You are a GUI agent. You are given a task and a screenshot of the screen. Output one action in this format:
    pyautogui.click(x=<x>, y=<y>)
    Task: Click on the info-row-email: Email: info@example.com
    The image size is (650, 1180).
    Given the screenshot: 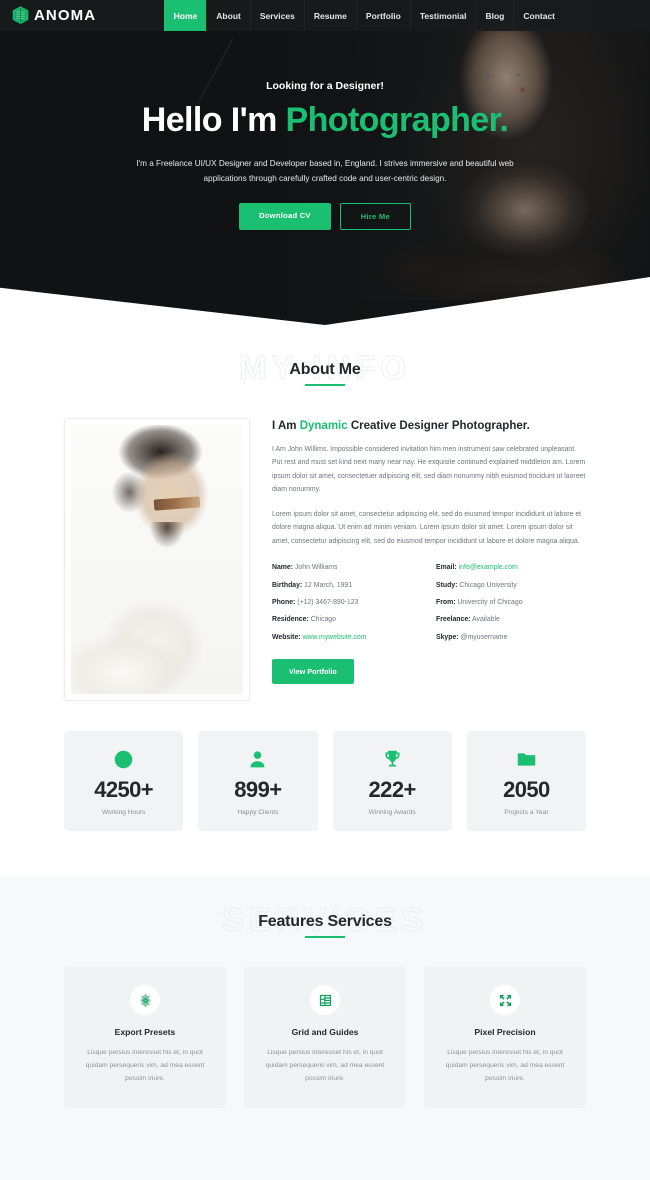 What is the action you would take?
    pyautogui.click(x=511, y=567)
    